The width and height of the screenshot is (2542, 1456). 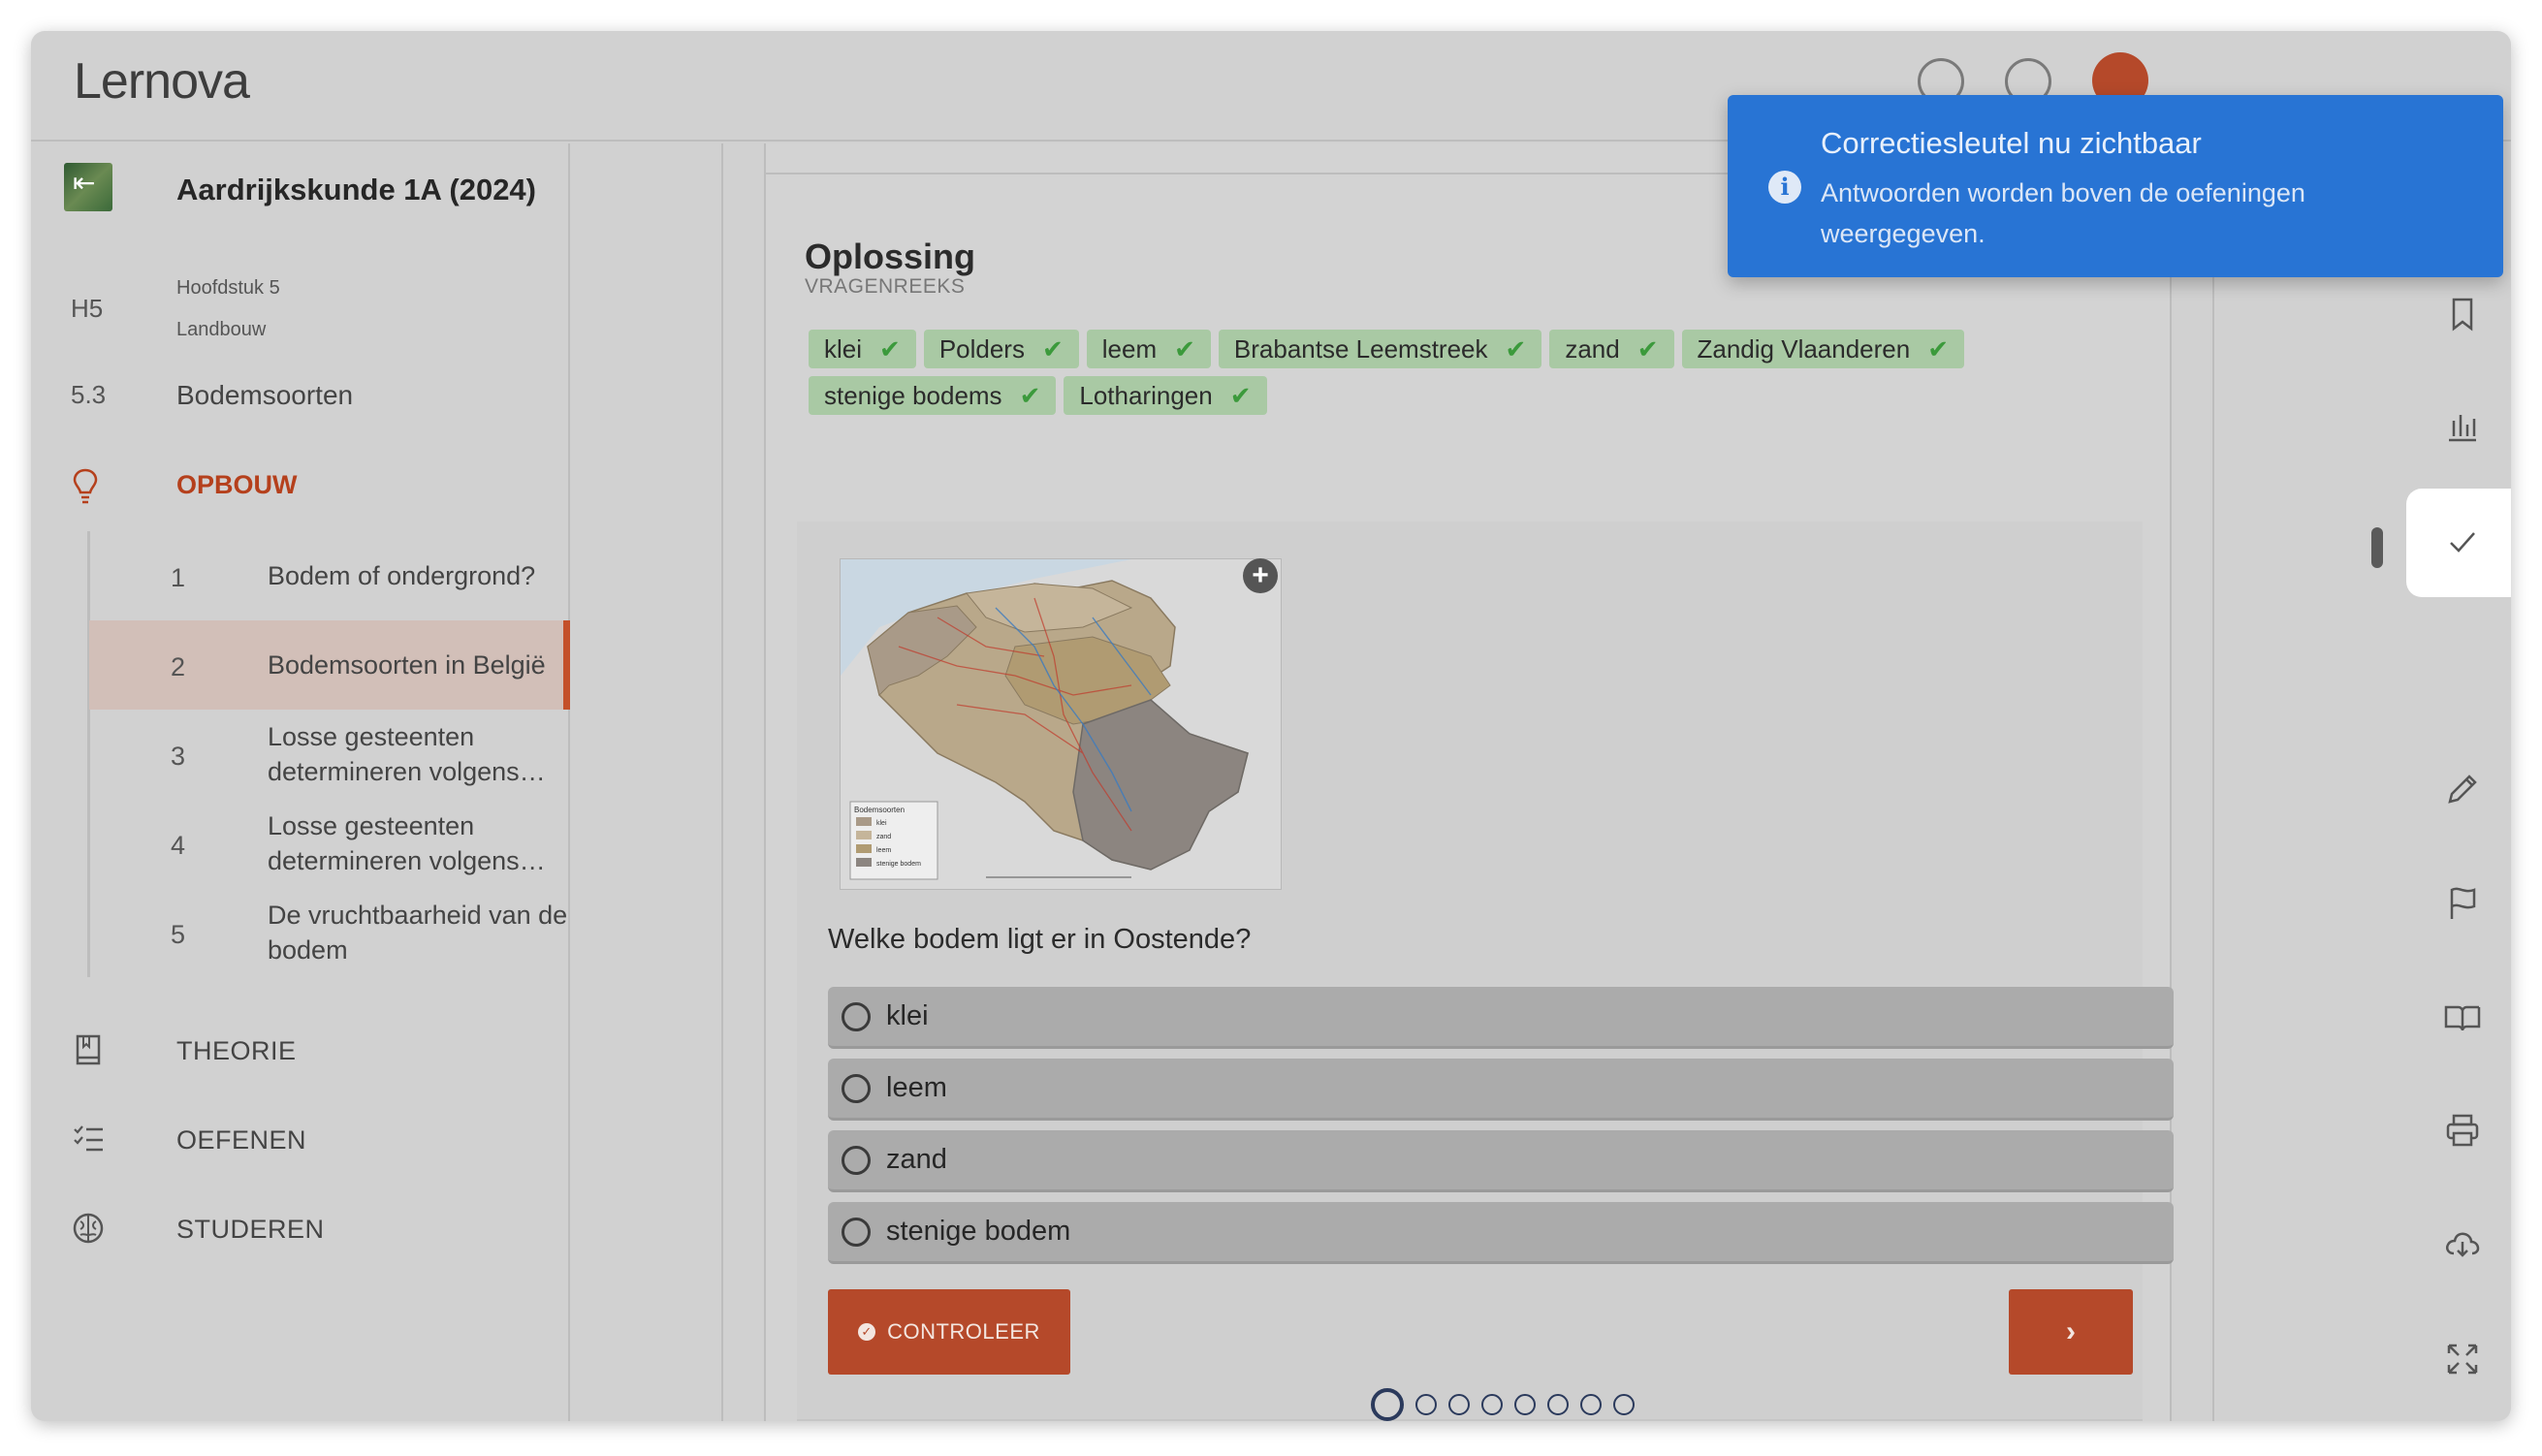 I want to click on nav-label: STUDEREN, so click(x=250, y=1230).